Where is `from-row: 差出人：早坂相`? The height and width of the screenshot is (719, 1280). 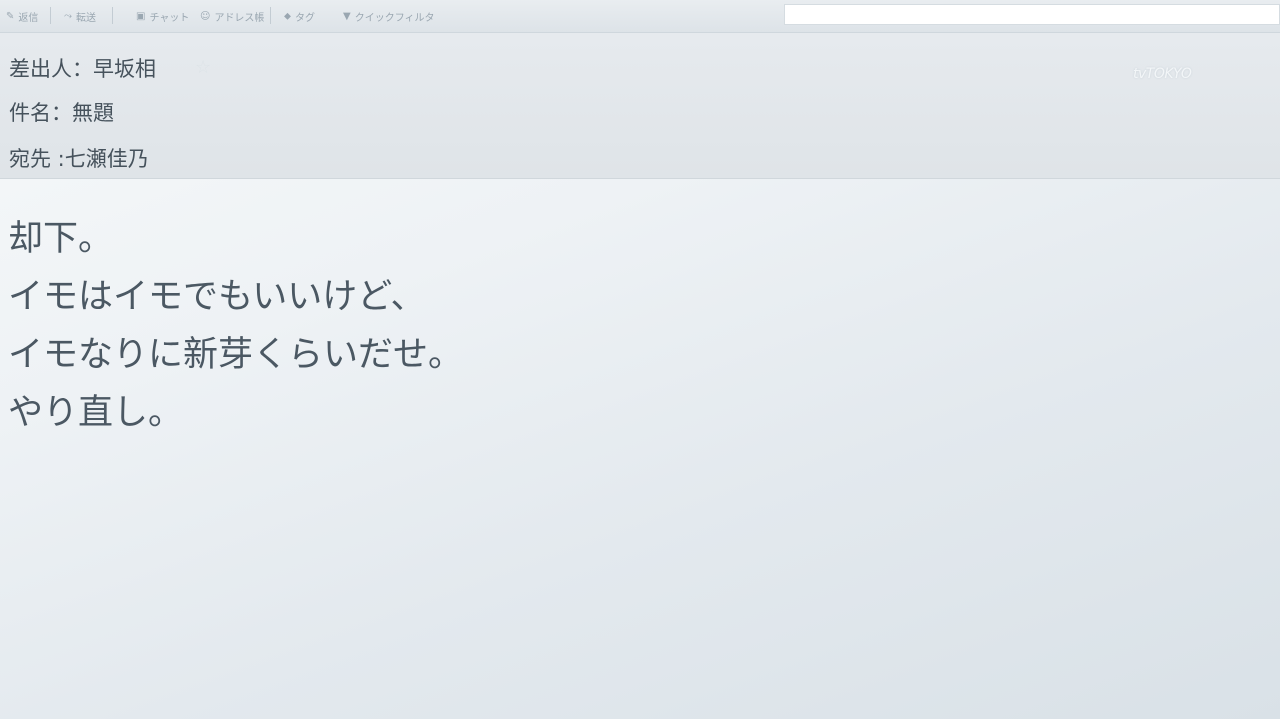
from-row: 差出人：早坂相 is located at coordinates (82, 68).